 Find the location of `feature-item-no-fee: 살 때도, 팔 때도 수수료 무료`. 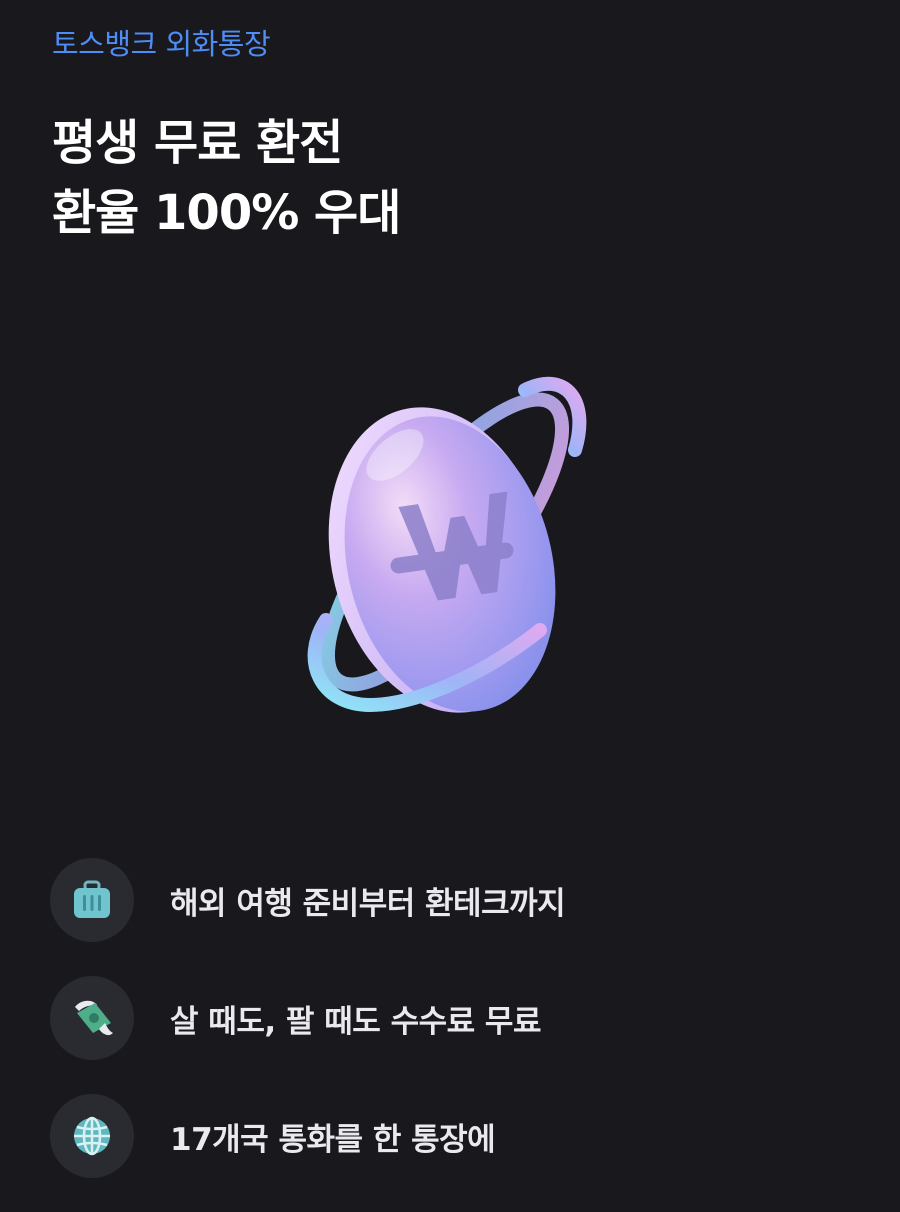

feature-item-no-fee: 살 때도, 팔 때도 수수료 무료 is located at coordinates (455, 1018).